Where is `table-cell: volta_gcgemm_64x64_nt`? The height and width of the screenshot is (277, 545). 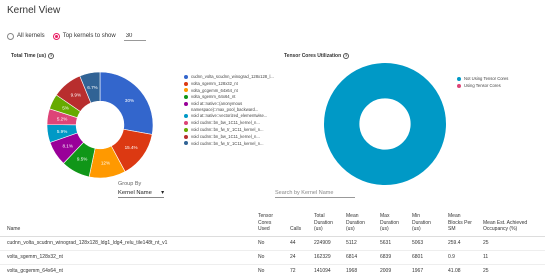
table-cell: volta_gcgemm_64x64_nt is located at coordinates (127, 270).